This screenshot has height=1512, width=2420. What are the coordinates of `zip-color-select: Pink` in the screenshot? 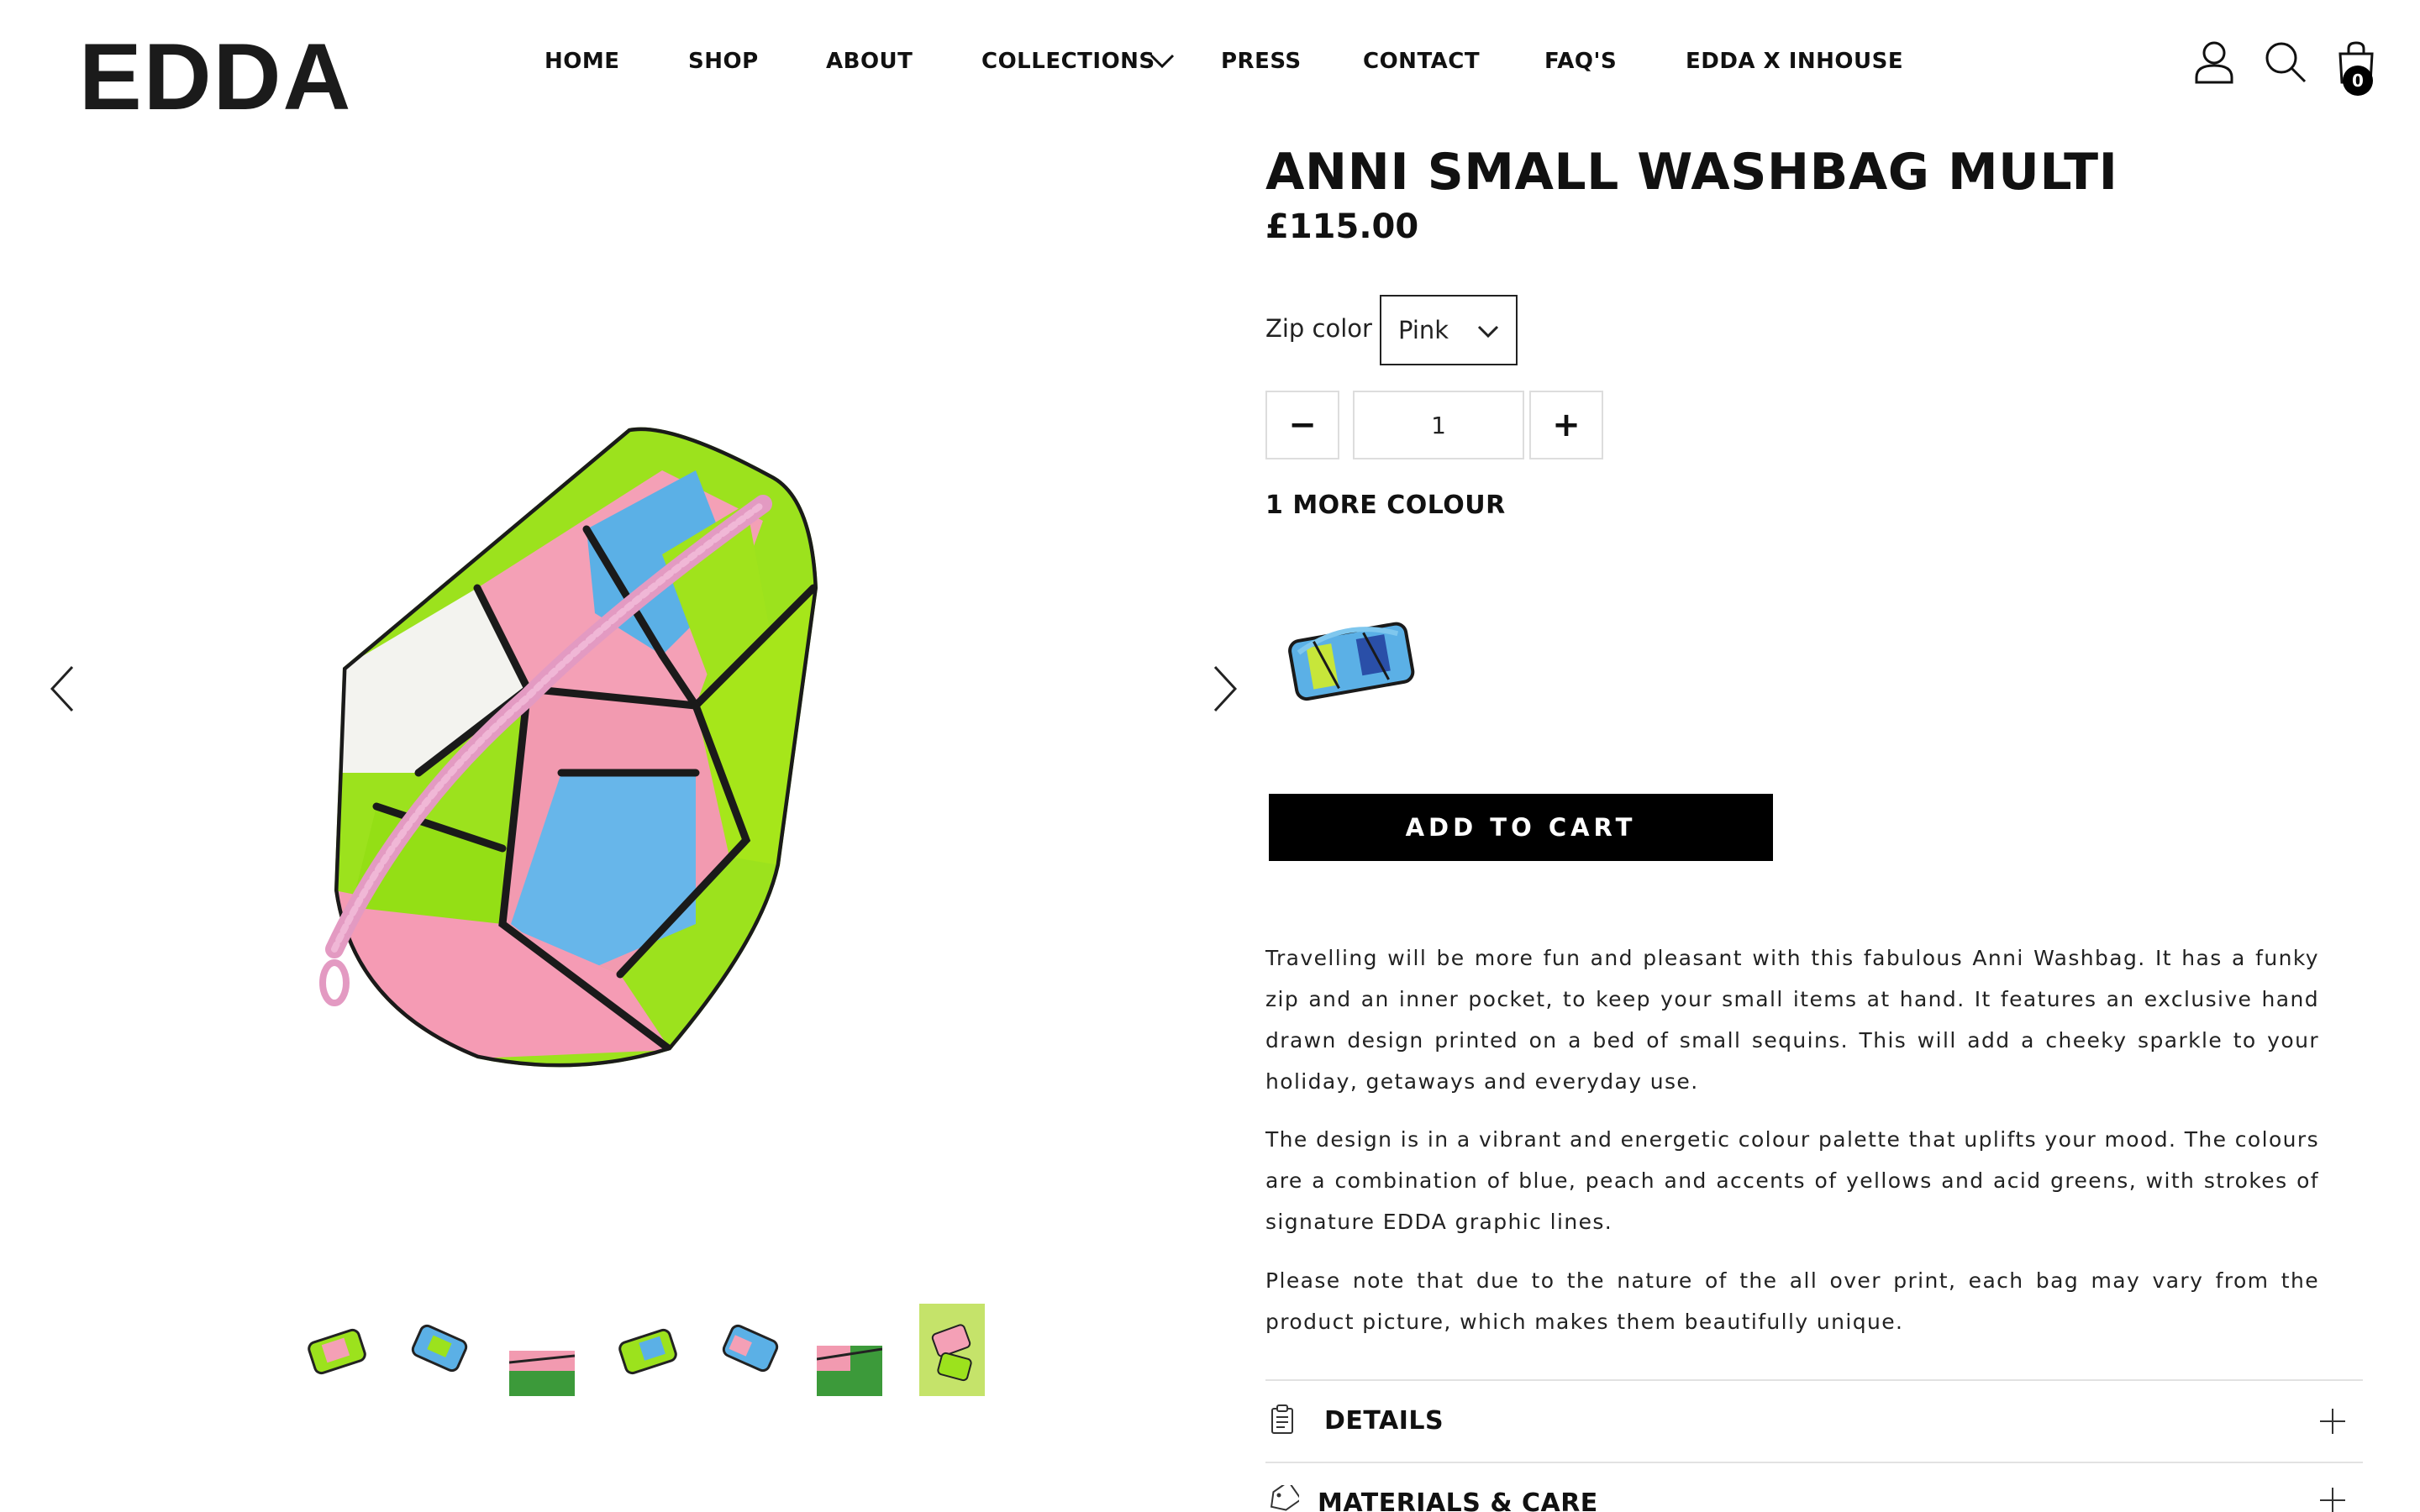 It's located at (1449, 330).